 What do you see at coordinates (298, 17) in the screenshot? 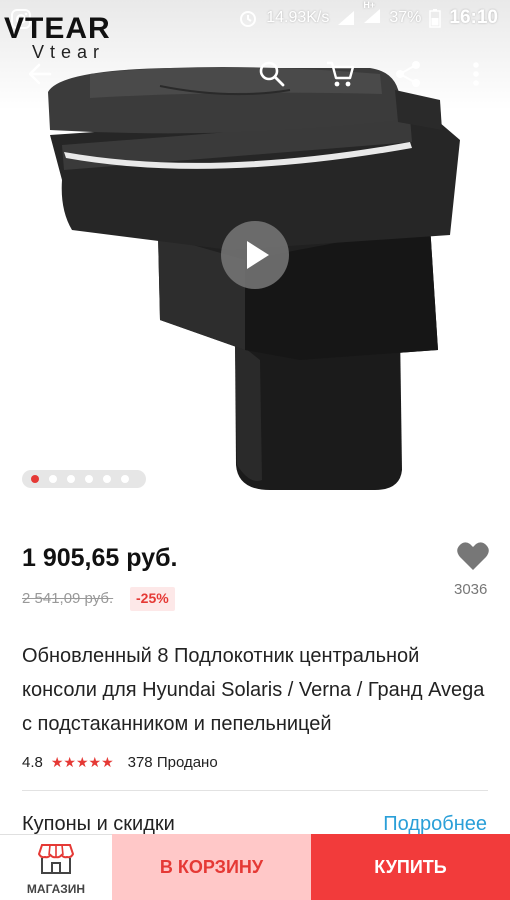
I see `network-speed: 14.93K/s` at bounding box center [298, 17].